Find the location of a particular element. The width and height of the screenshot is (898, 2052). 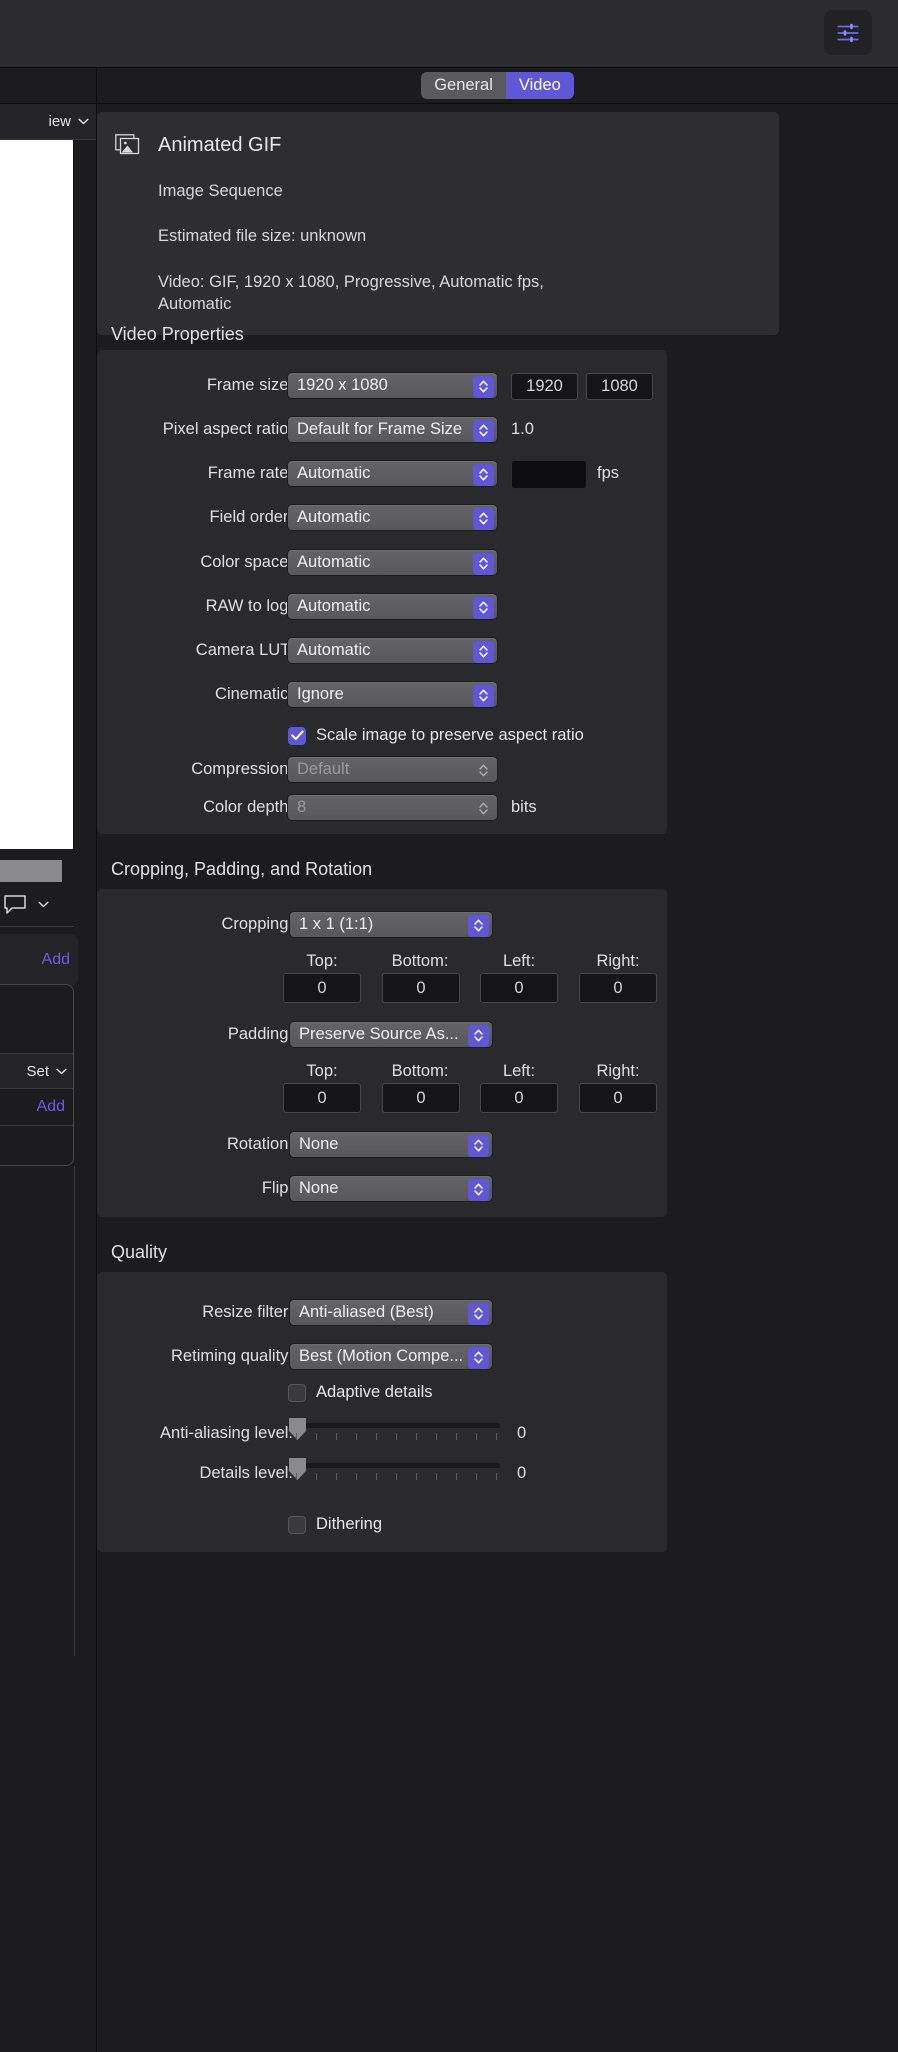

compression-label: Compression: is located at coordinates (242, 769).